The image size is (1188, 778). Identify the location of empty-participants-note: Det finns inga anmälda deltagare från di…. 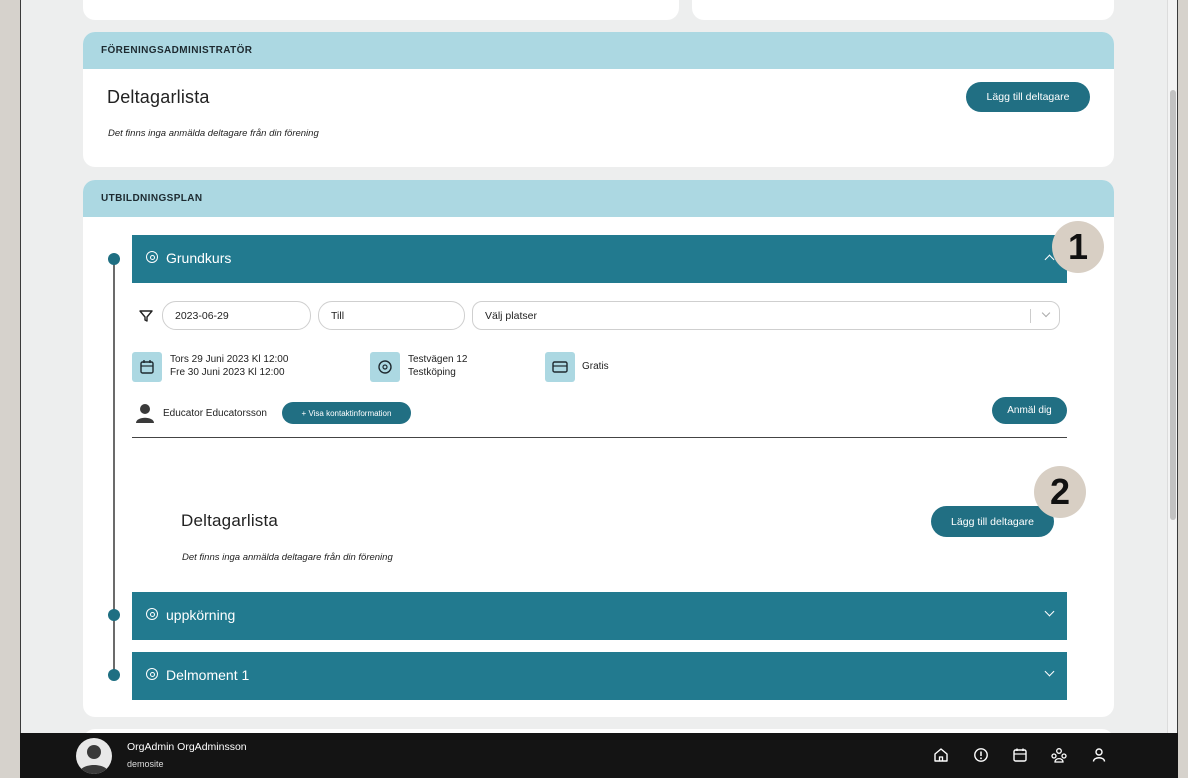
(213, 133).